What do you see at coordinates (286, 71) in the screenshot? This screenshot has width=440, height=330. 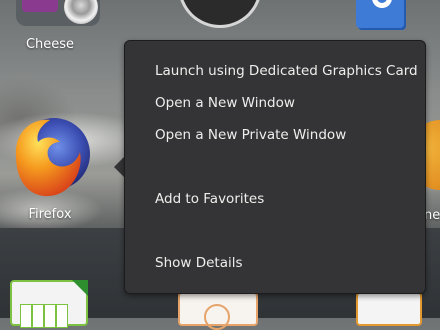 I see `menu-item-launch-dedicated-gpu: Launch using Dedicated Graphics Card` at bounding box center [286, 71].